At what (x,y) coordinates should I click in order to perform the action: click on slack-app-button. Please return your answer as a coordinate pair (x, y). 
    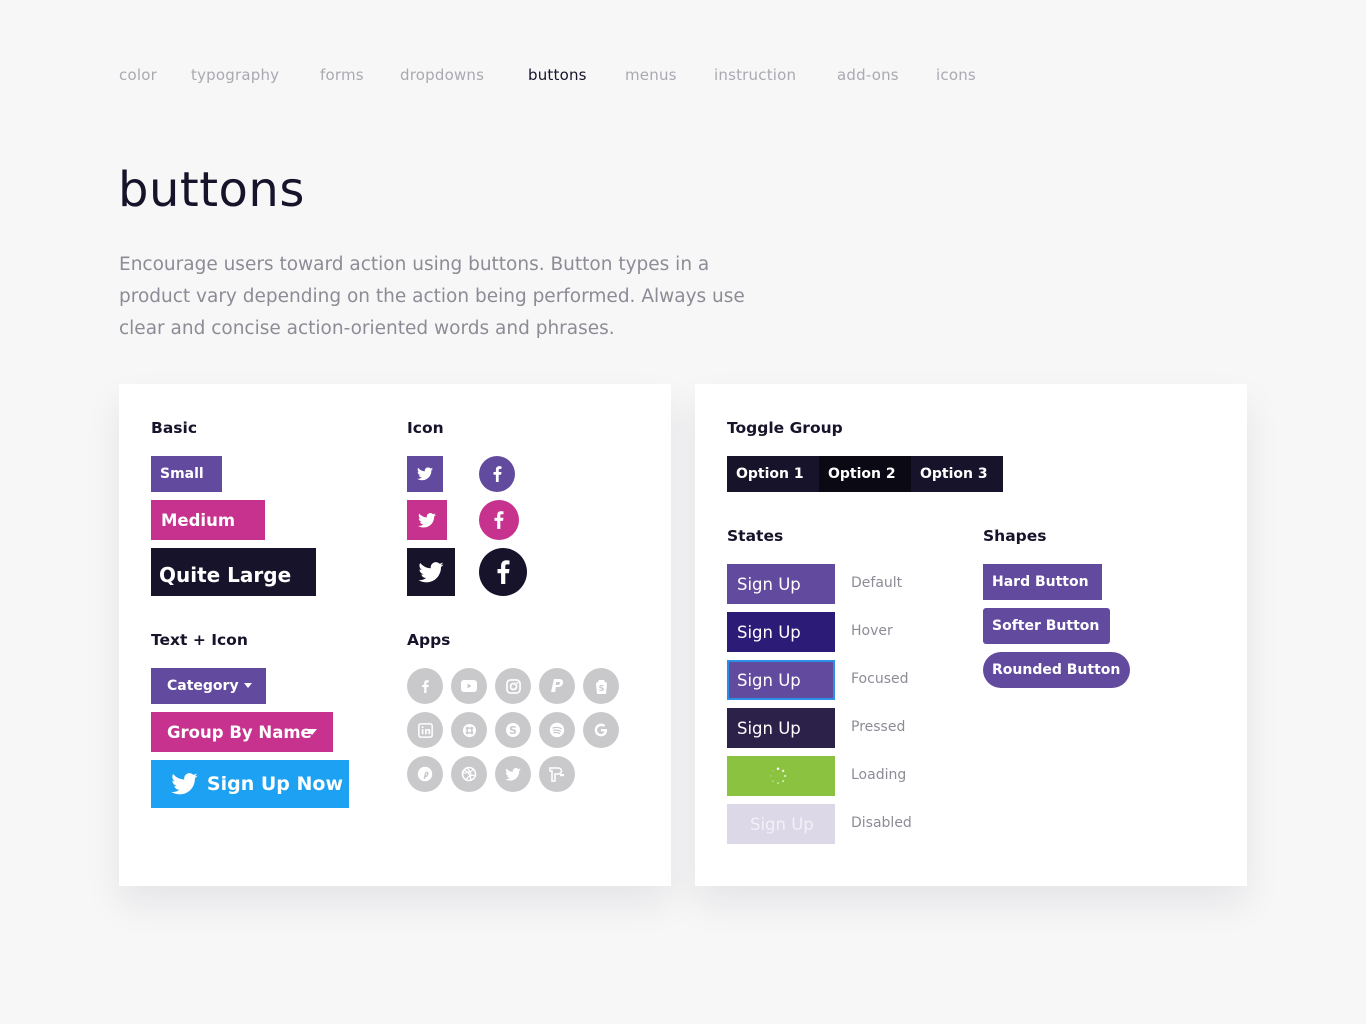
    Looking at the image, I should click on (469, 730).